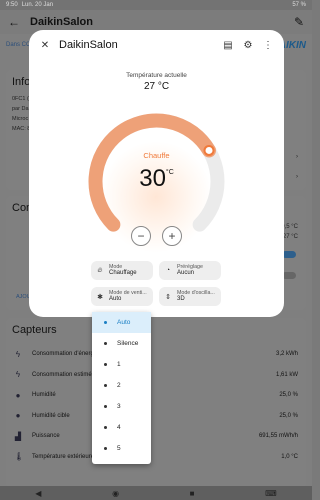  What do you see at coordinates (290, 237) in the screenshot?
I see `controls-value: 27 °C` at bounding box center [290, 237].